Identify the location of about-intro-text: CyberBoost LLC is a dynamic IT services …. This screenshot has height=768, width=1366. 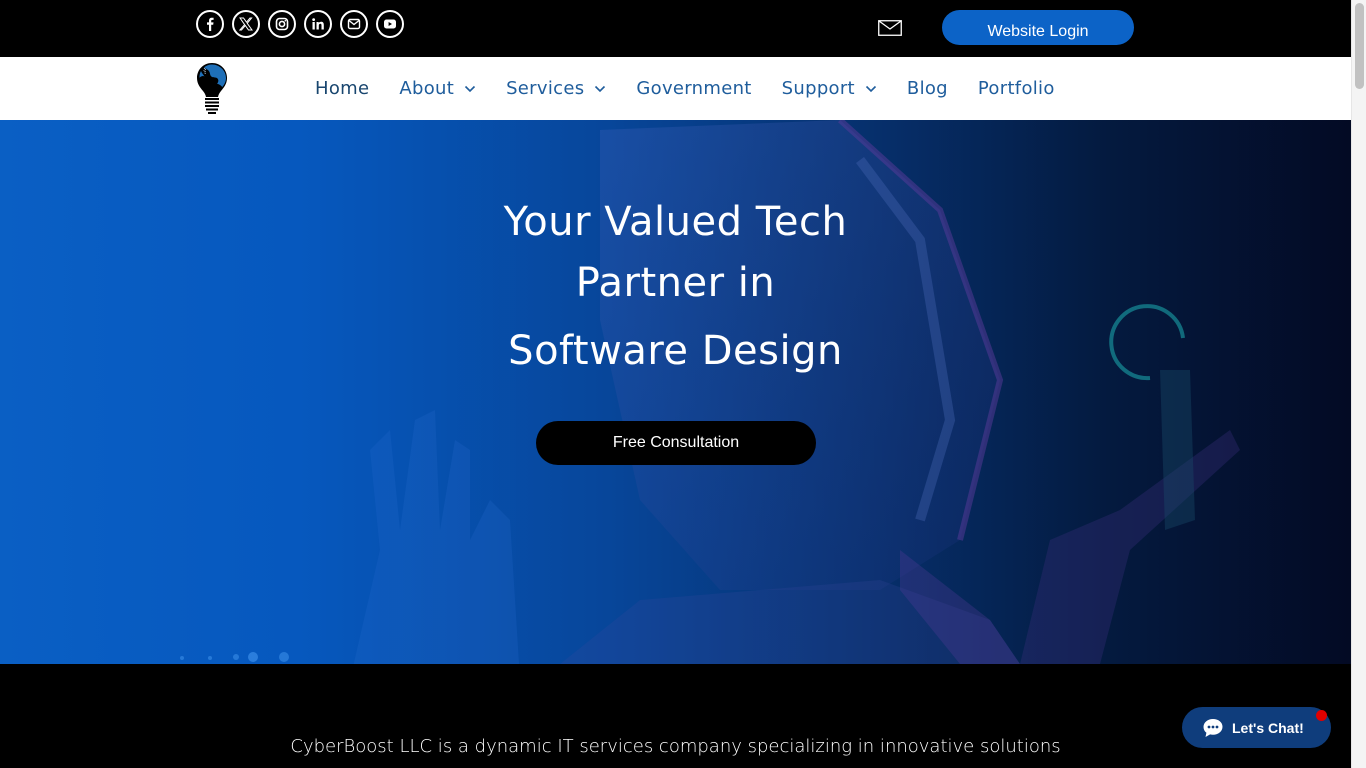
(675, 746).